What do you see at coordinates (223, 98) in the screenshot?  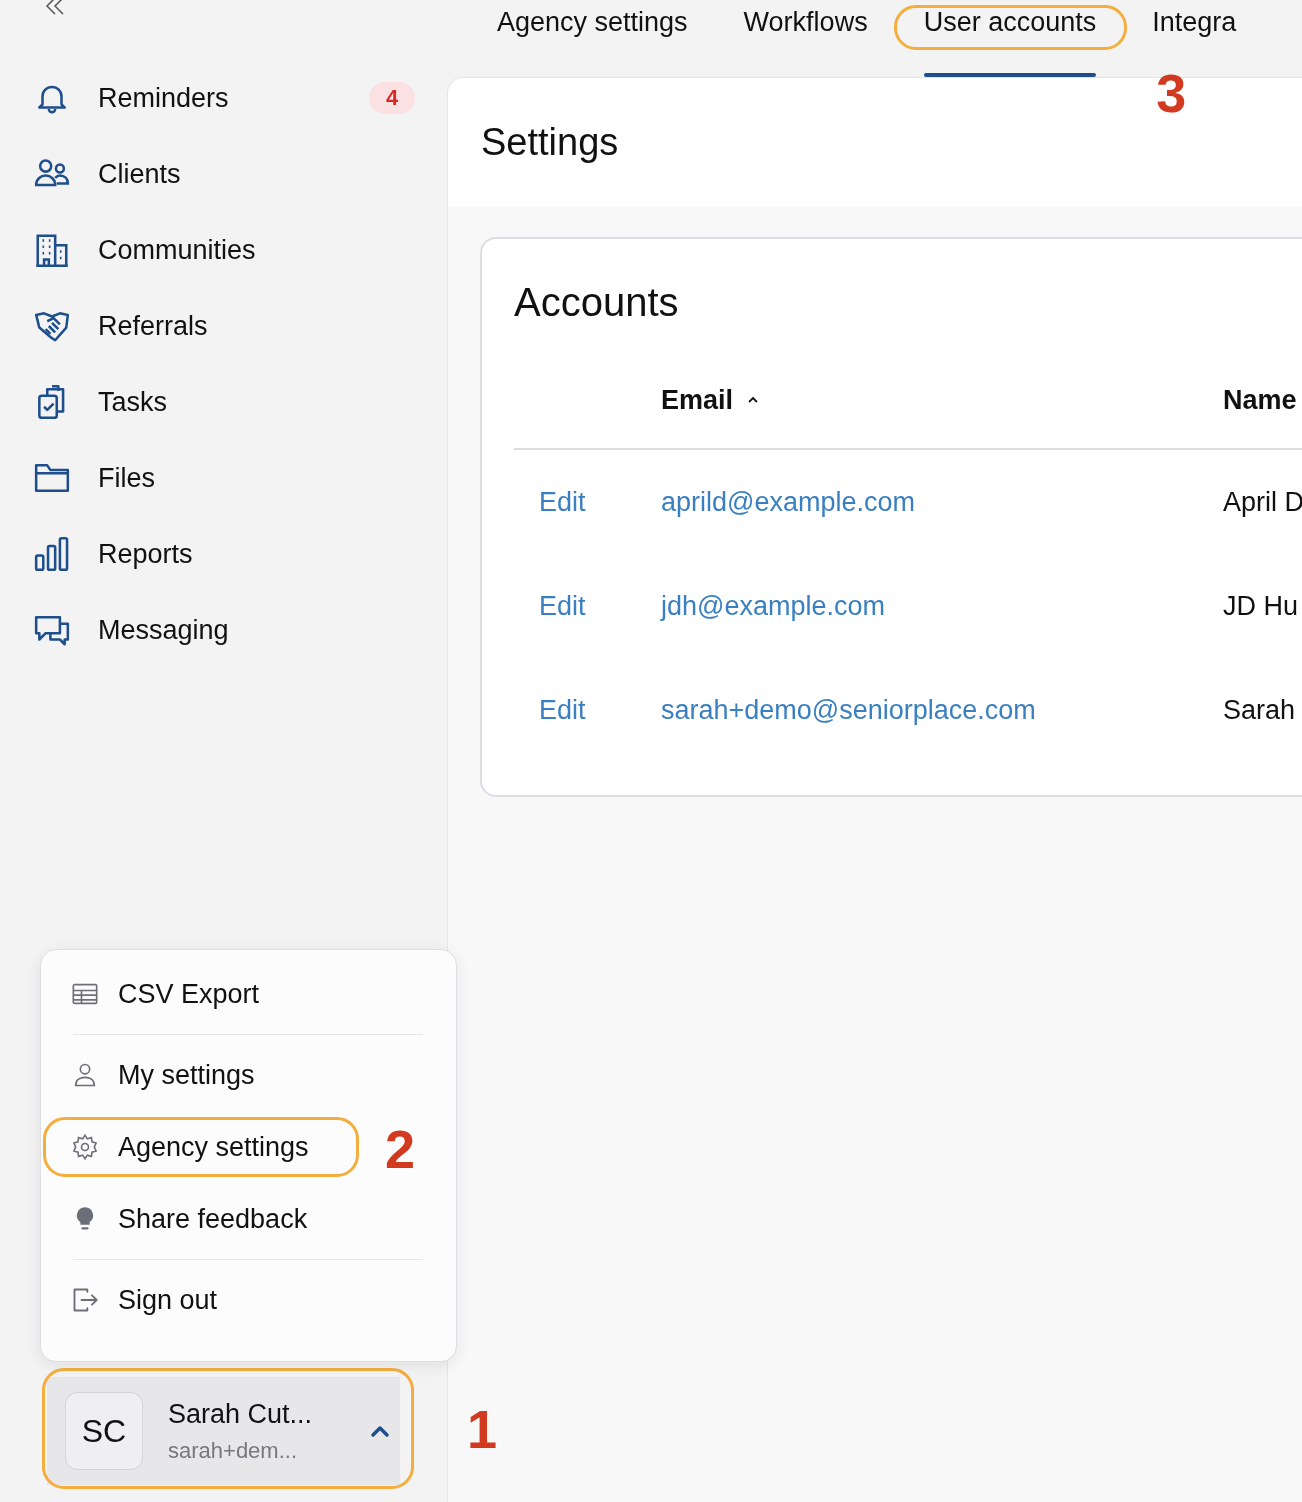 I see `sidebar-item: Reminders 4` at bounding box center [223, 98].